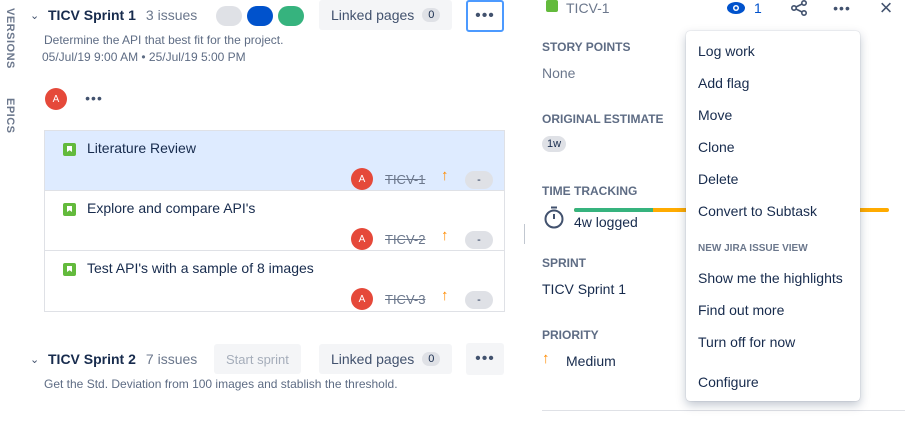 This screenshot has width=911, height=426. Describe the element at coordinates (715, 115) in the screenshot. I see `menu-item-move: Move` at that location.